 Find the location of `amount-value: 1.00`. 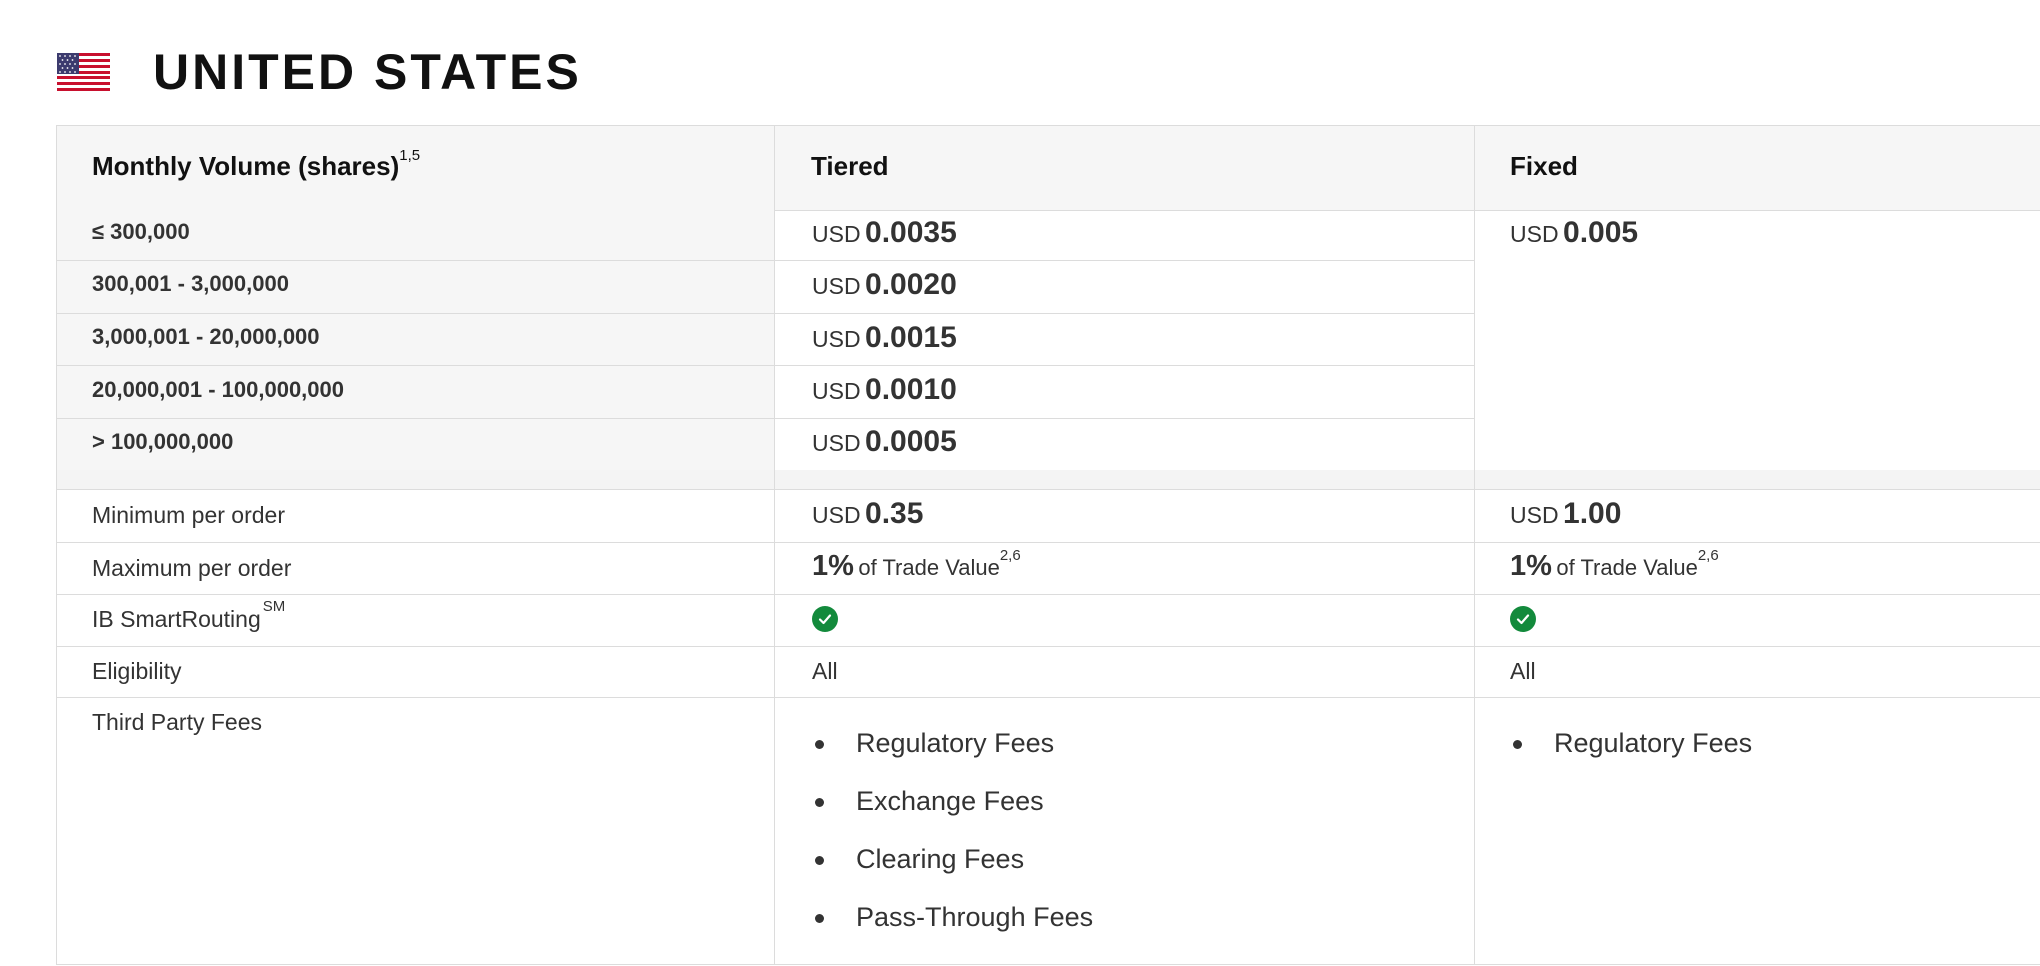

amount-value: 1.00 is located at coordinates (1592, 513).